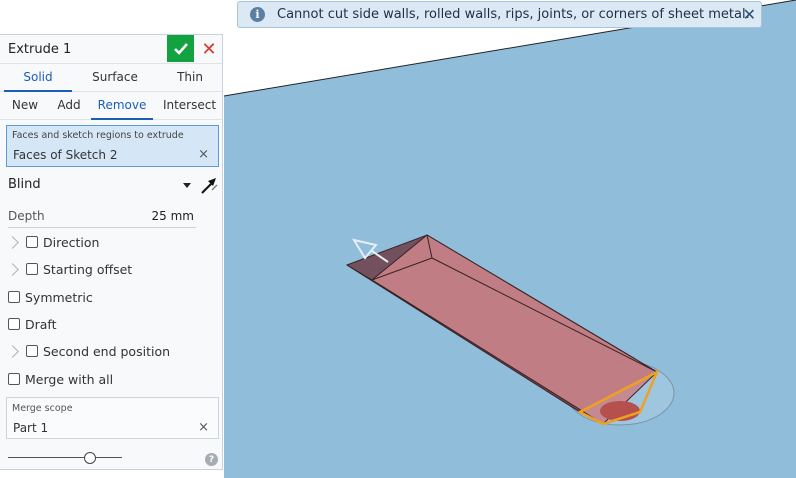 This screenshot has width=796, height=478. I want to click on direction-option: Direction, so click(53, 242).